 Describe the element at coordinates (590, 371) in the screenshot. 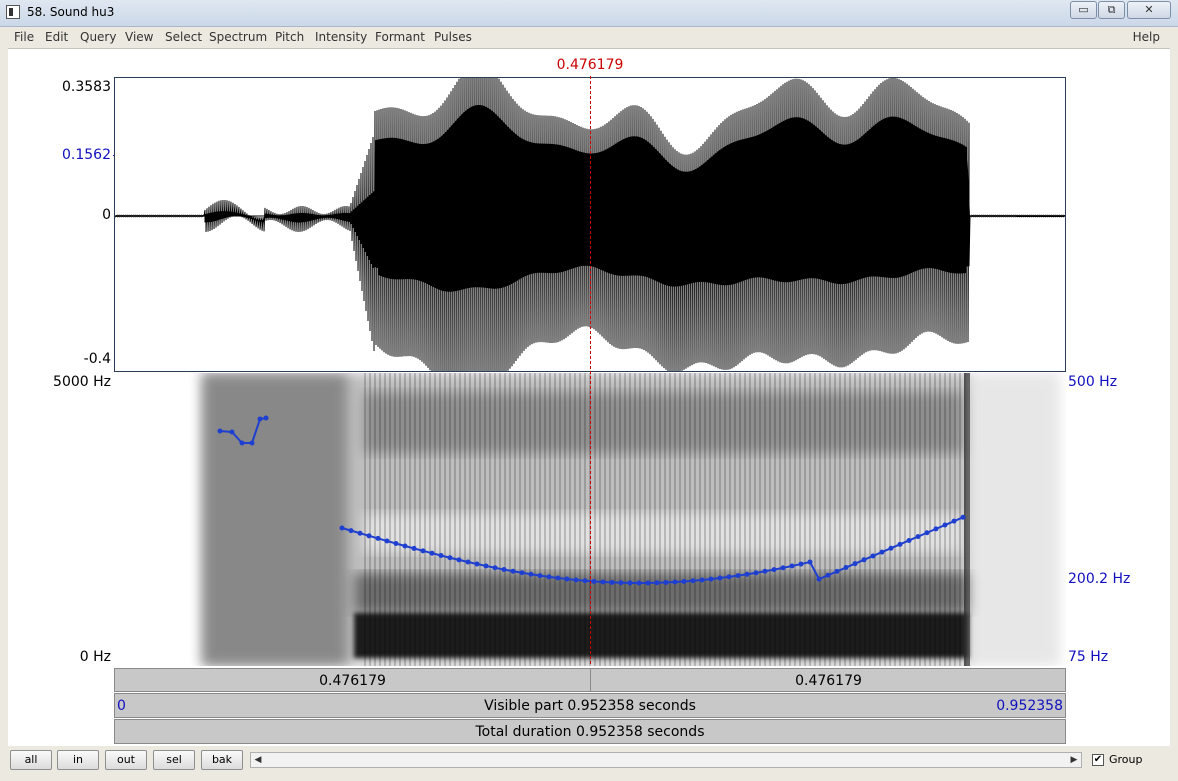

I see `cursor-line` at that location.